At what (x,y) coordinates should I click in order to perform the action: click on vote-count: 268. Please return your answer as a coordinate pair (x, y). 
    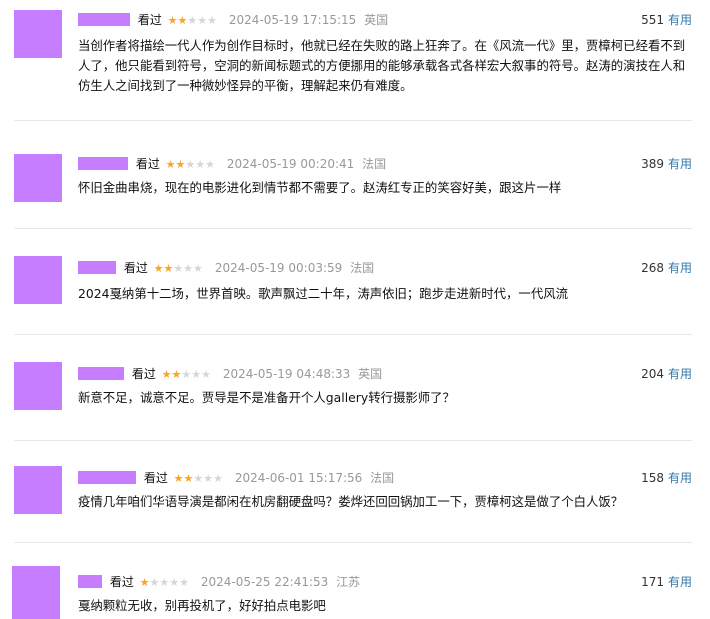
    Looking at the image, I should click on (652, 268).